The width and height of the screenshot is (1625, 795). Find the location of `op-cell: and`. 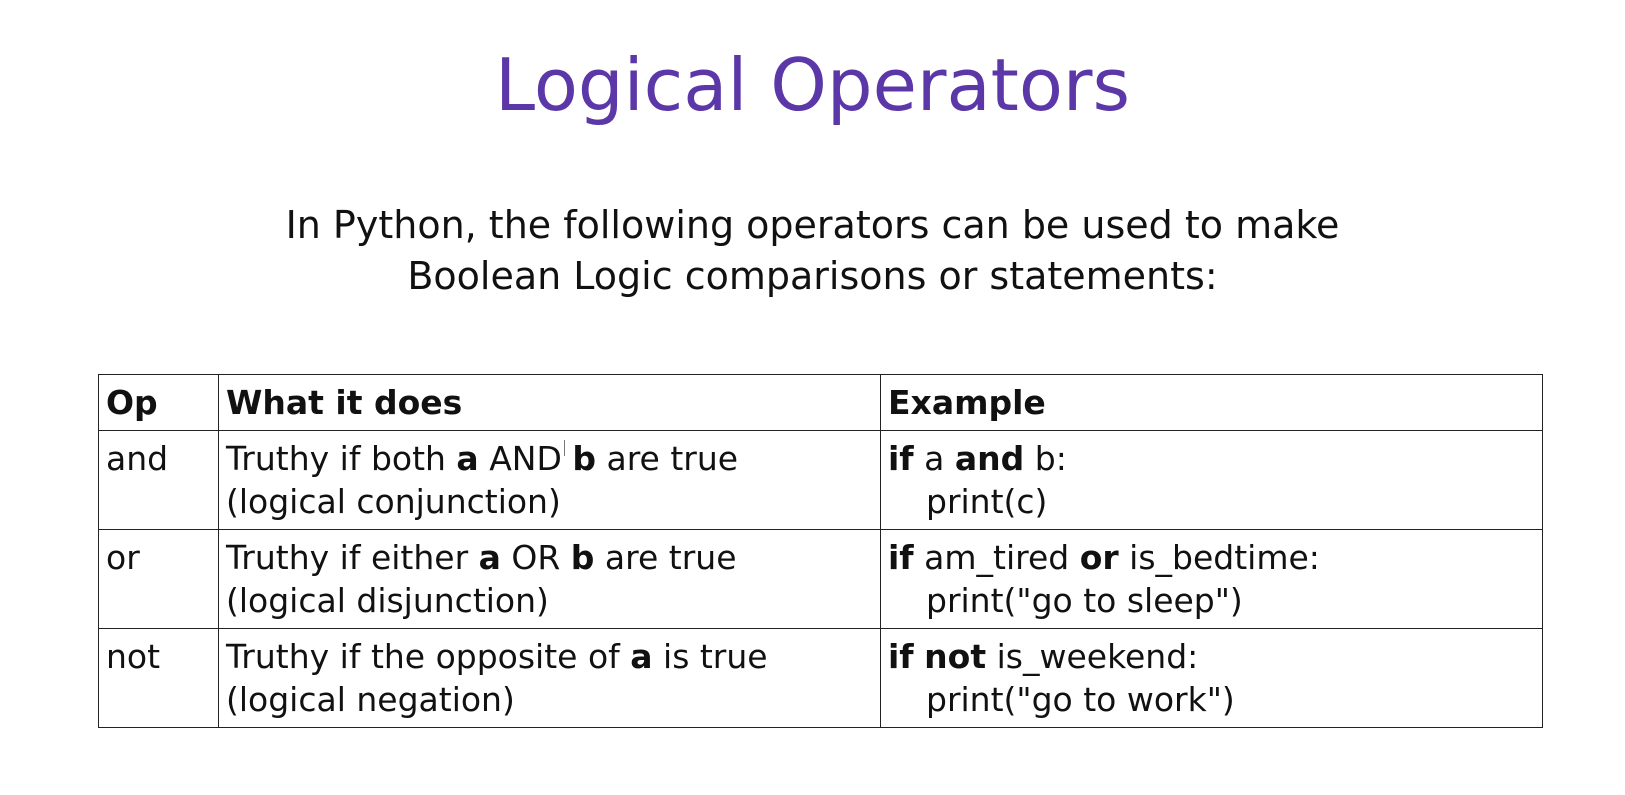

op-cell: and is located at coordinates (158, 480).